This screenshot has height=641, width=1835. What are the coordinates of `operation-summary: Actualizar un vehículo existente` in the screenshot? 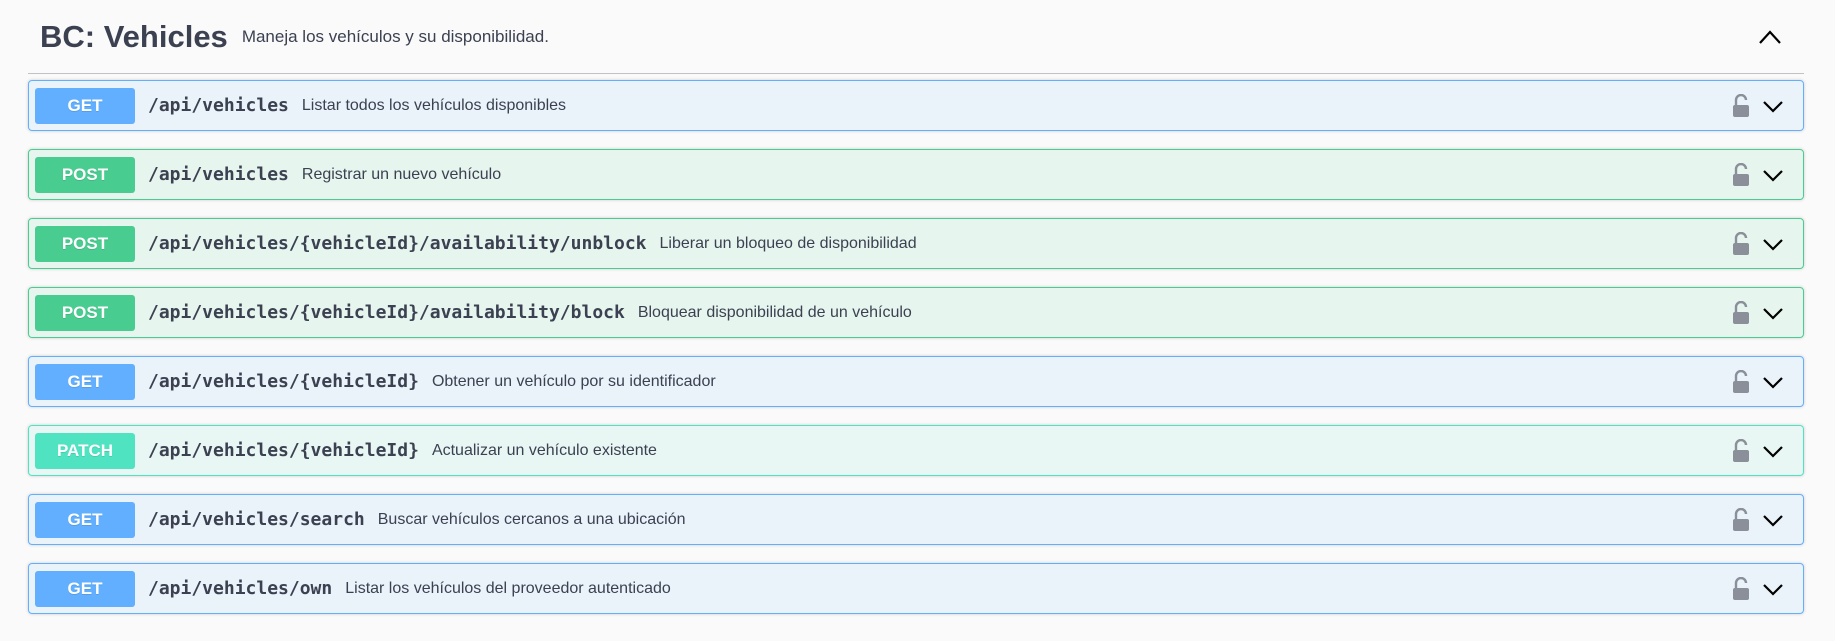 It's located at (544, 450).